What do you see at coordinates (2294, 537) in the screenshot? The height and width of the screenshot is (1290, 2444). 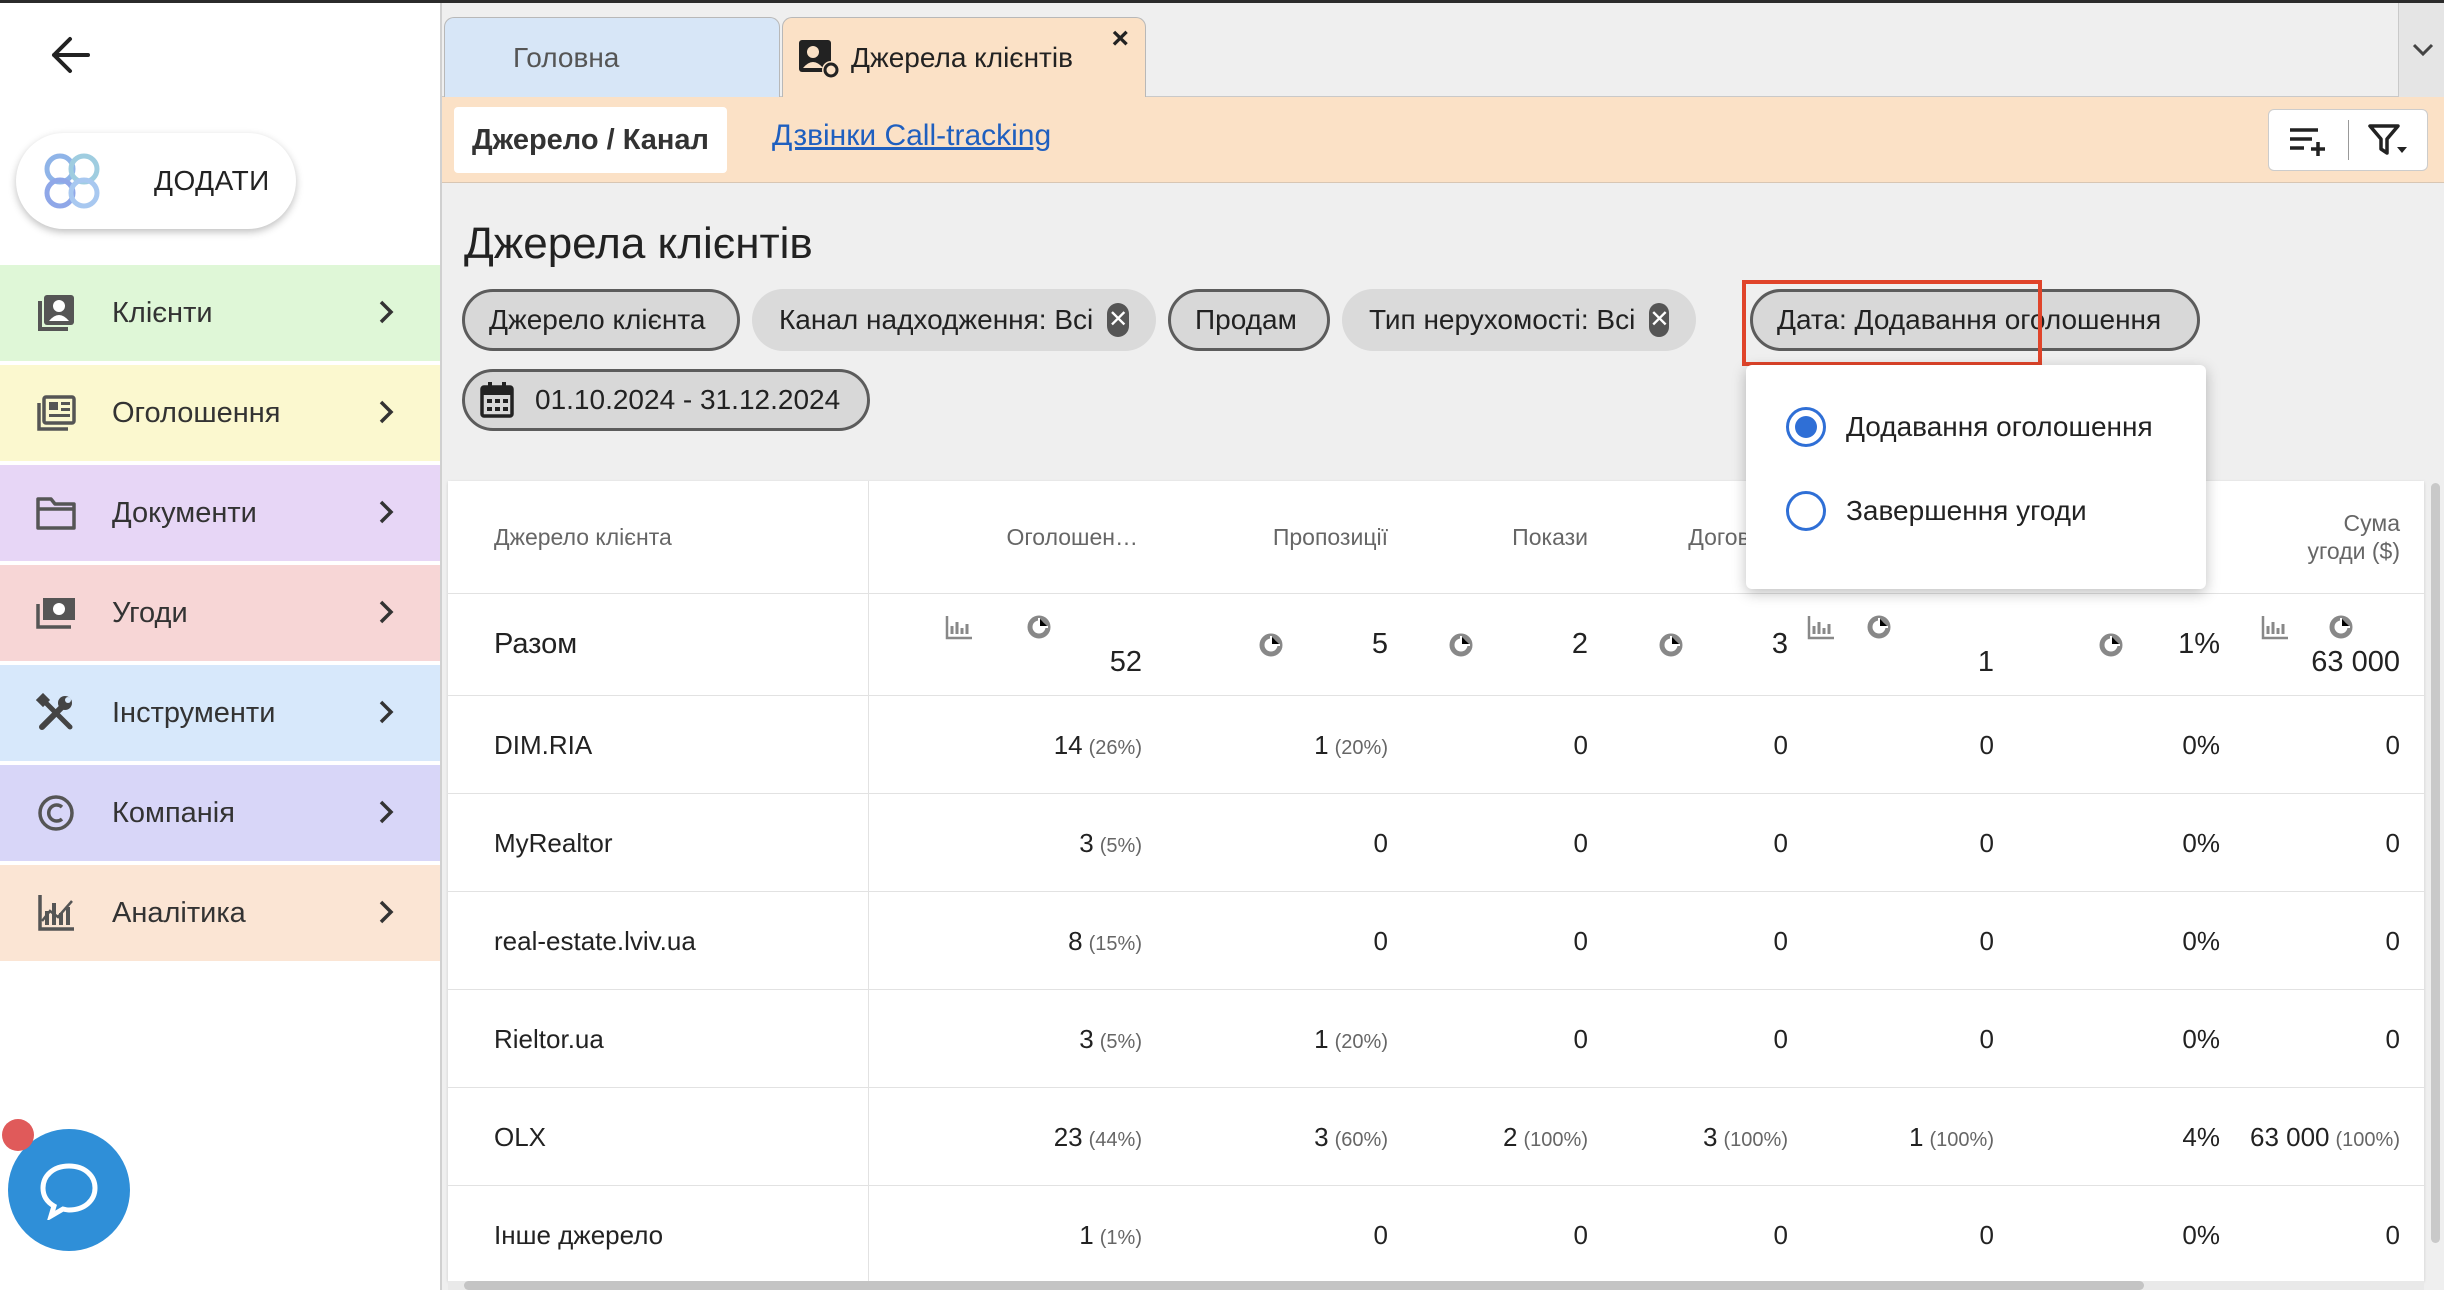 I see `col-header-sum: Сума угоди ($)` at bounding box center [2294, 537].